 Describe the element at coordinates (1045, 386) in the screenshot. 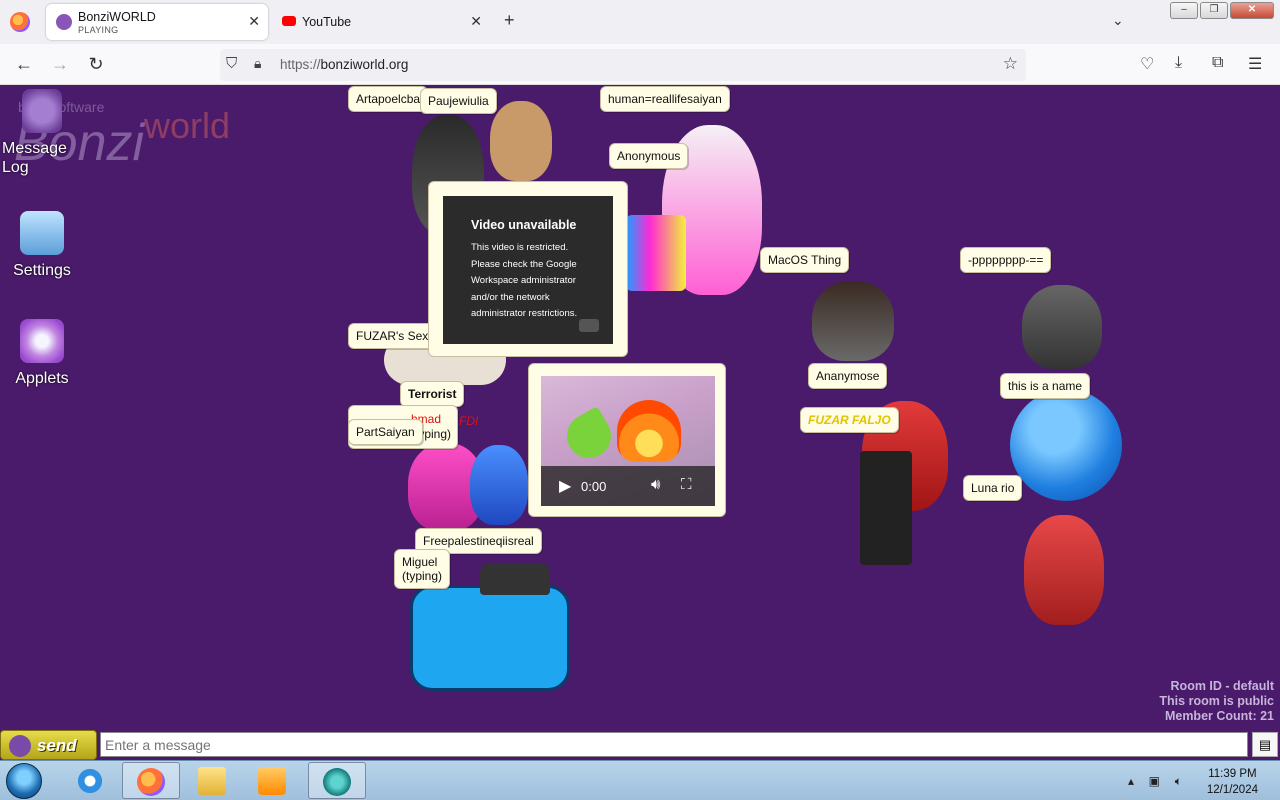

I see `name-bubble: this is a name` at that location.